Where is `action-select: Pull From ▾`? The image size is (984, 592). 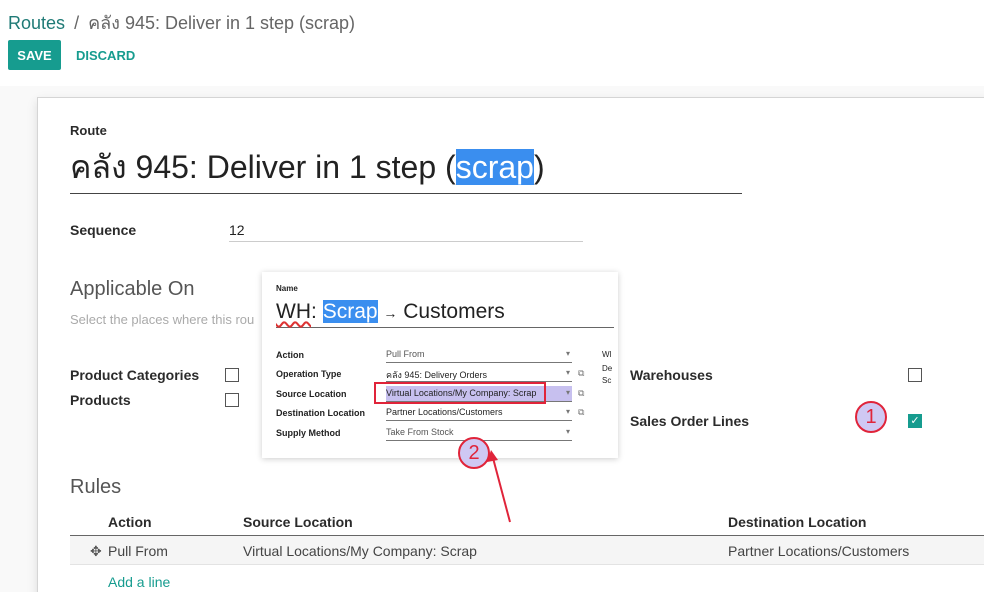 action-select: Pull From ▾ is located at coordinates (479, 355).